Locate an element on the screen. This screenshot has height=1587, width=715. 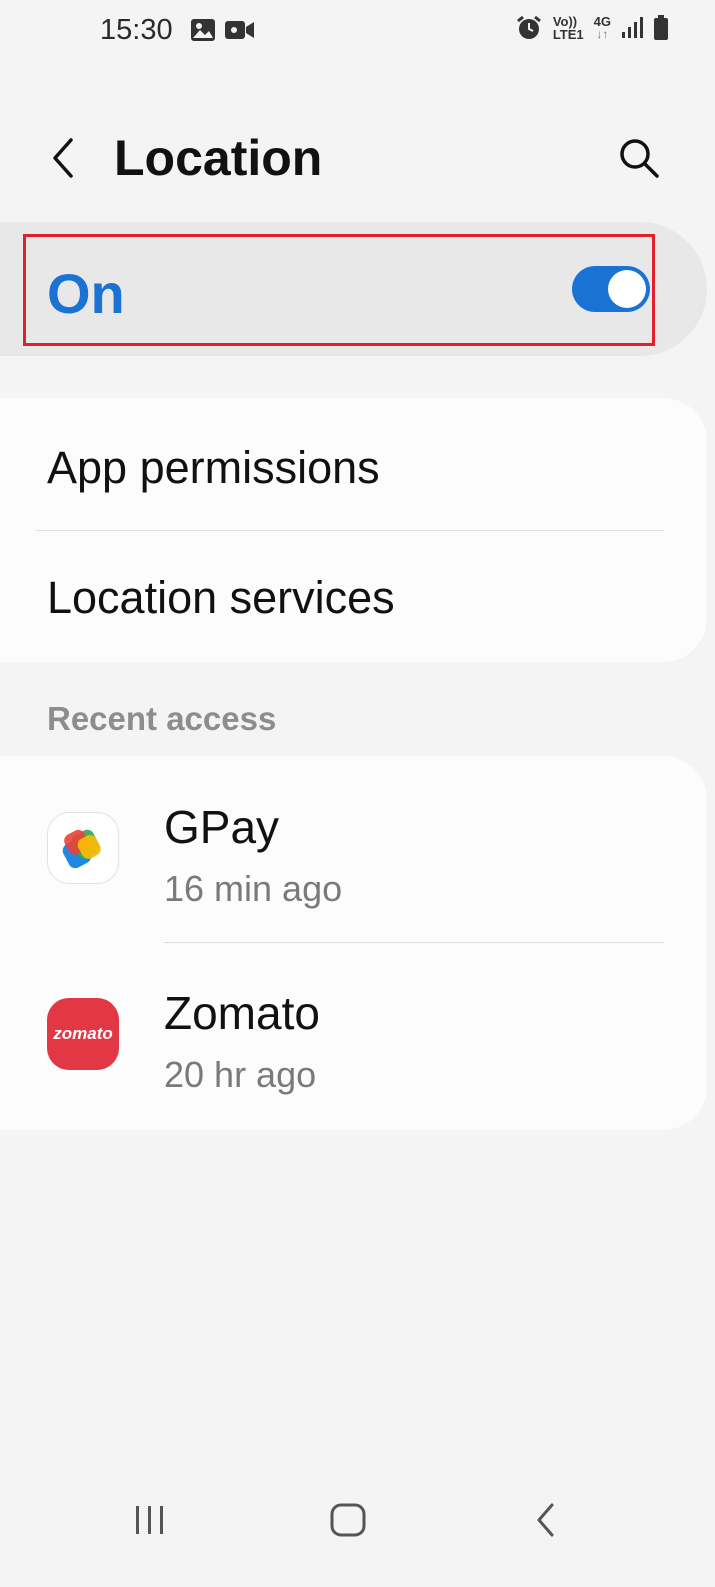
app-time-zomato: 20 hr ago is located at coordinates (240, 1074).